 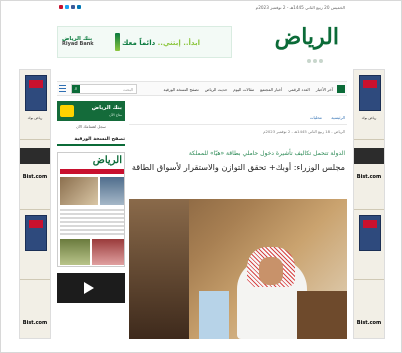 What do you see at coordinates (61, 7) in the screenshot?
I see `youtube-icon` at bounding box center [61, 7].